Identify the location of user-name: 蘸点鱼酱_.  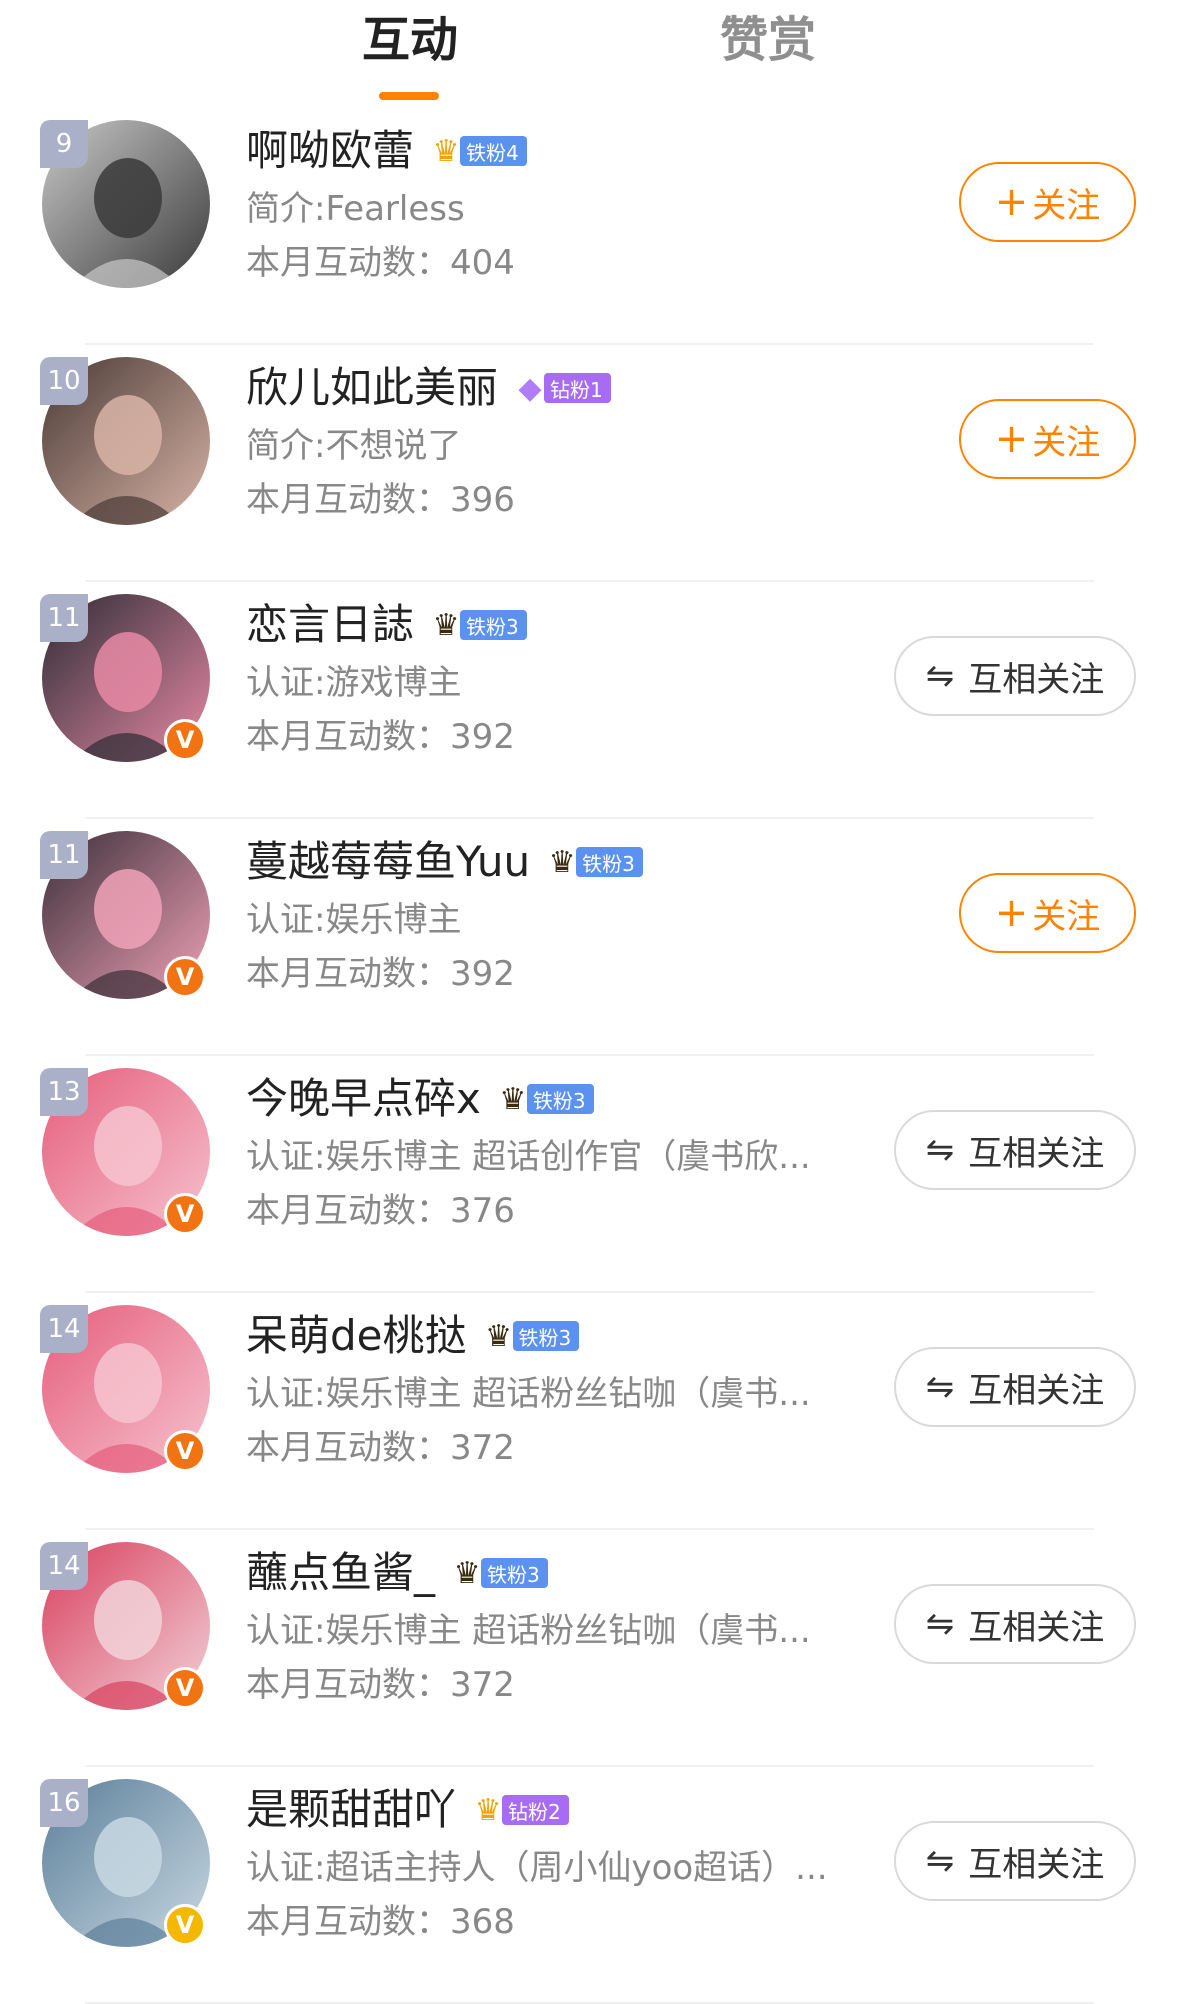
(340, 1573).